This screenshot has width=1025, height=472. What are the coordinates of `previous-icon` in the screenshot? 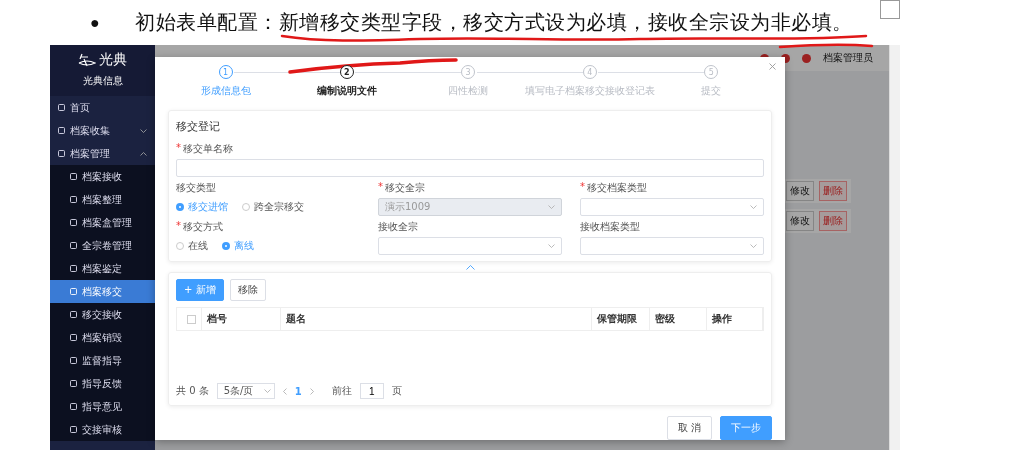 It's located at (284, 391).